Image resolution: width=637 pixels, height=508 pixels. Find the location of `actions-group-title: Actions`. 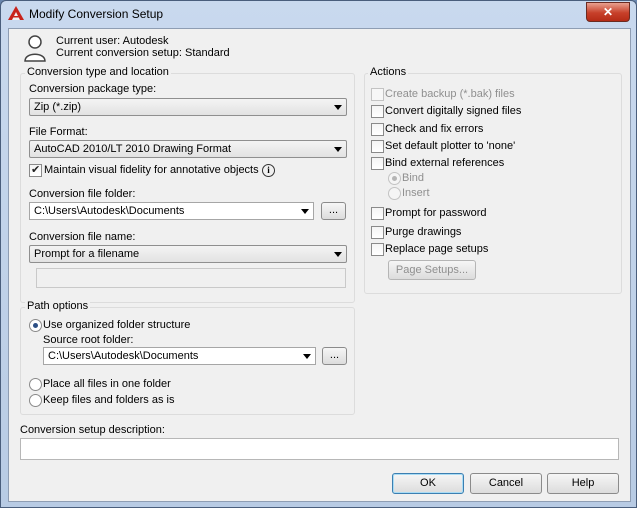

actions-group-title: Actions is located at coordinates (388, 72).